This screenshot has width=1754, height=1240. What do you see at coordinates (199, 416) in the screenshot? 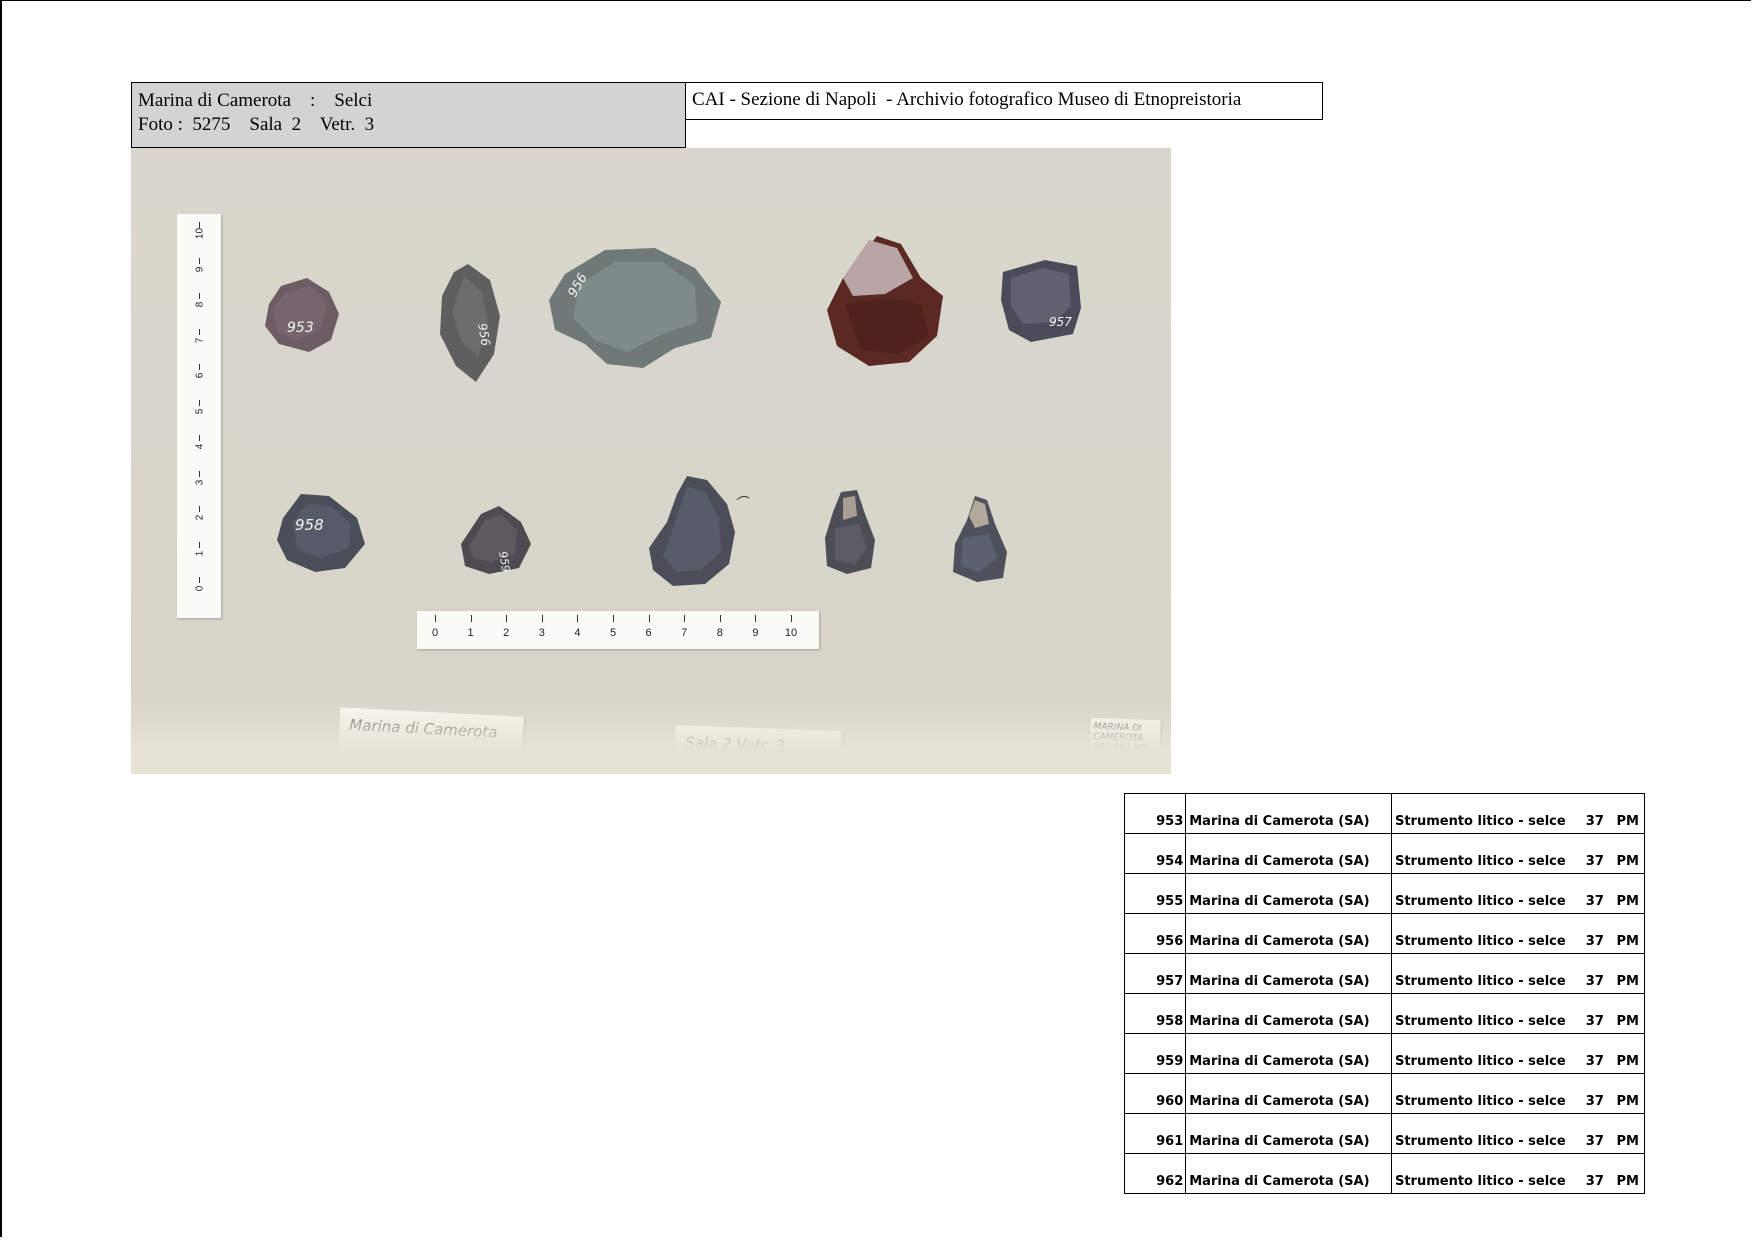
I see `vertical-scale-ruler: 0 1 2 3 4 5 6 7 8 9 10` at bounding box center [199, 416].